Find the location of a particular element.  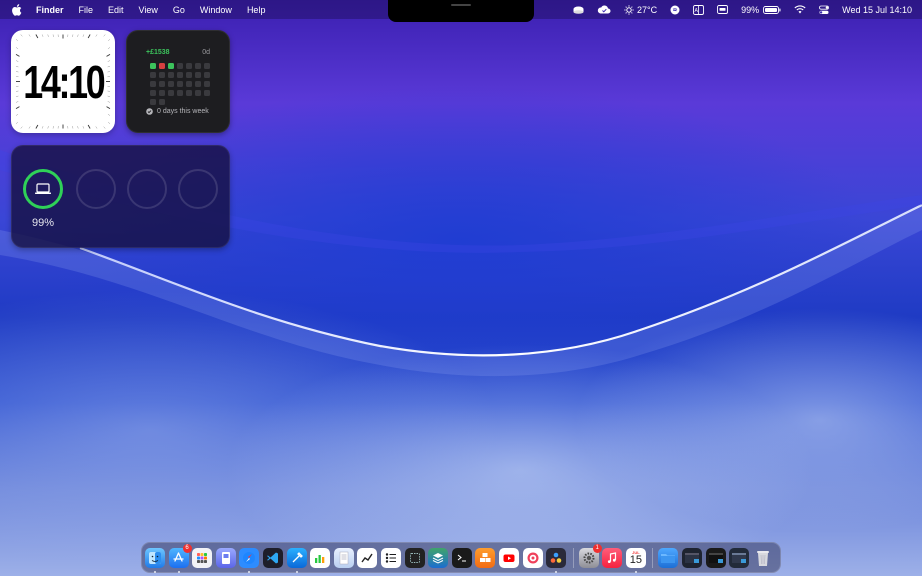

dock: 6 1 JUL 15 is located at coordinates (461, 557).